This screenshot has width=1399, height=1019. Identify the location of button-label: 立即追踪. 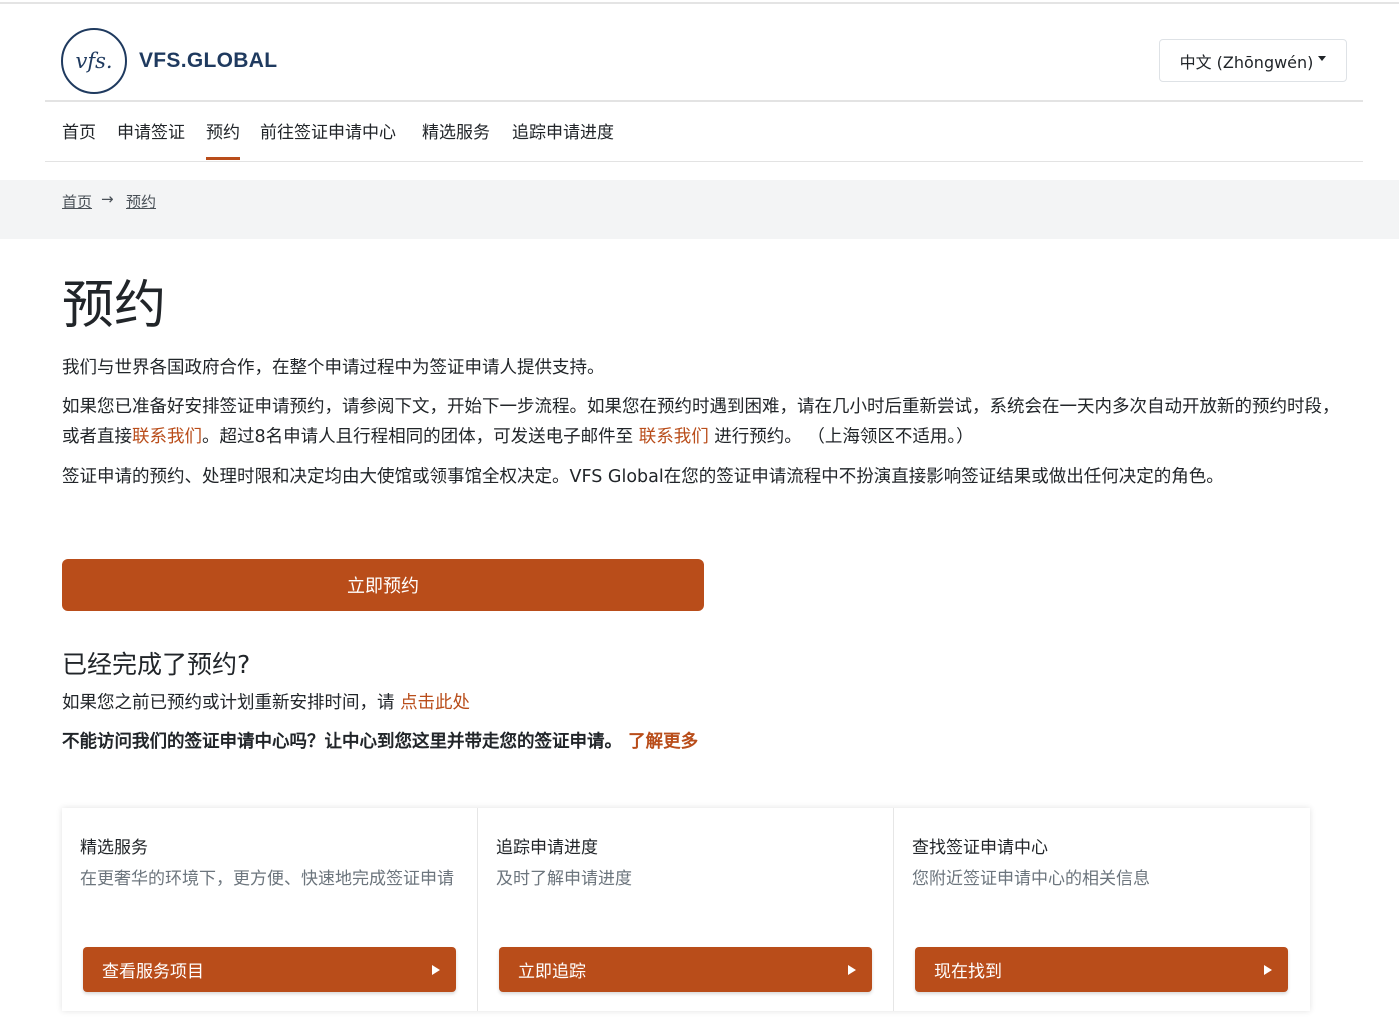
(552, 972).